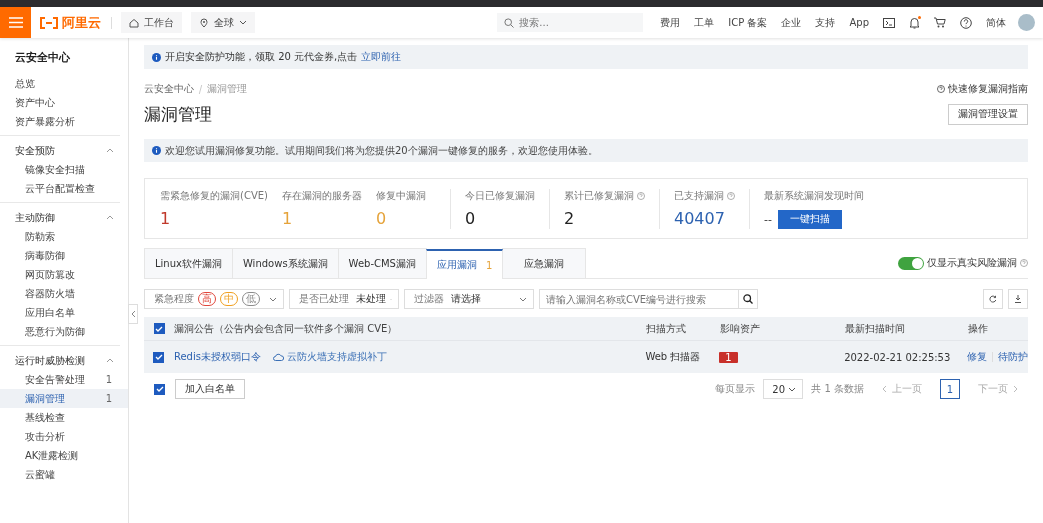 The width and height of the screenshot is (1043, 523). I want to click on collapse-button, so click(133, 314).